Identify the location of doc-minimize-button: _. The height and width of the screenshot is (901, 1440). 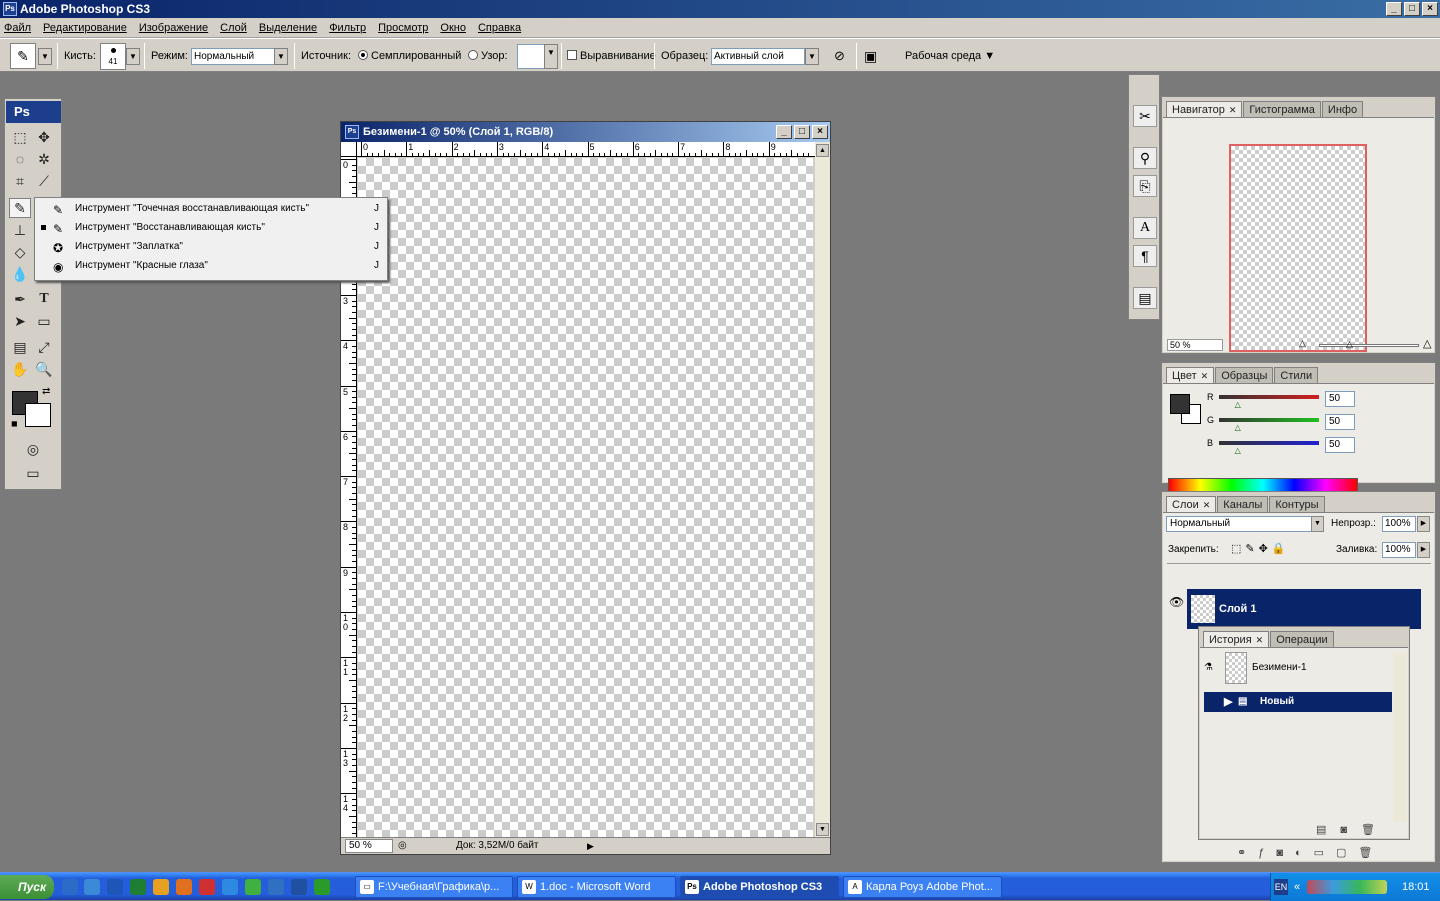
(784, 132).